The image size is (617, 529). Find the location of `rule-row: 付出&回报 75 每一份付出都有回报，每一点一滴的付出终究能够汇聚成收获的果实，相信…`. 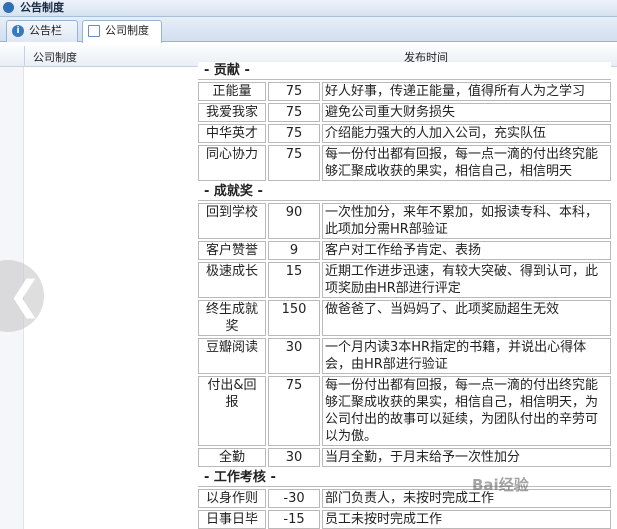

rule-row: 付出&回报 75 每一份付出都有回报，每一点一滴的付出终究能够汇聚成收获的果实，相信… is located at coordinates (404, 411).